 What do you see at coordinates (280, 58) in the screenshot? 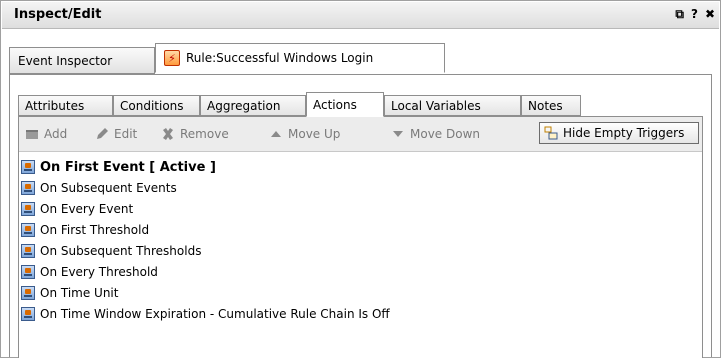
I see `tab-label: Rule:Successful Windows Login` at bounding box center [280, 58].